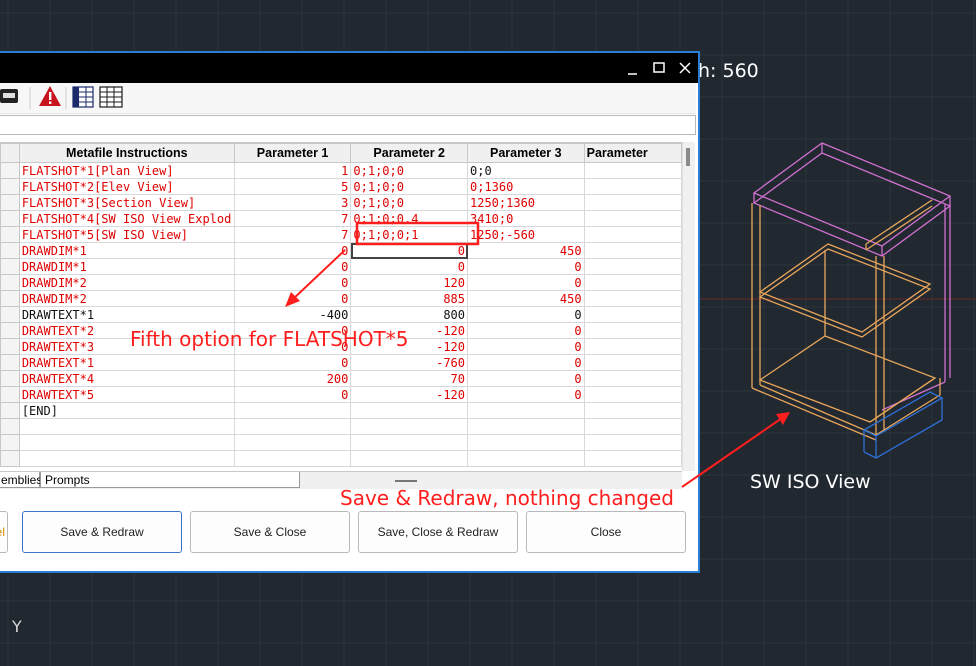  Describe the element at coordinates (406, 481) in the screenshot. I see `horizontal-scroll-thumb` at that location.